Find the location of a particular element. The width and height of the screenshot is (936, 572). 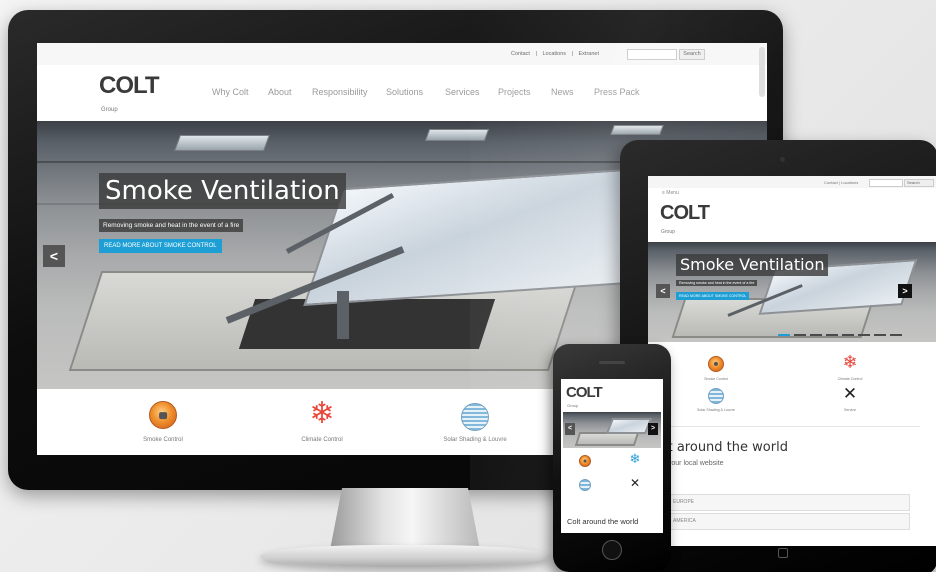

phone-screen: COLT Group < > ❄ ✕ Colt around the world is located at coordinates (612, 456).